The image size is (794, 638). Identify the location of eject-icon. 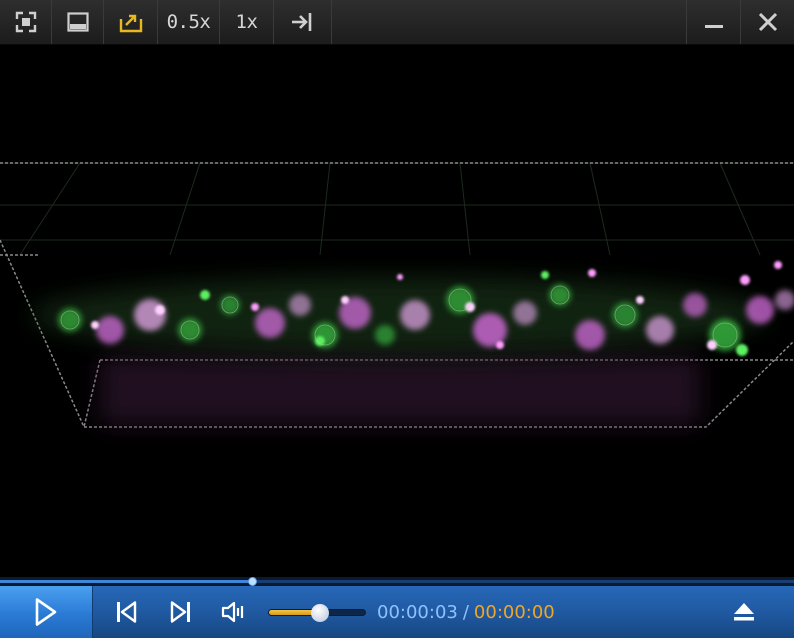
(744, 612).